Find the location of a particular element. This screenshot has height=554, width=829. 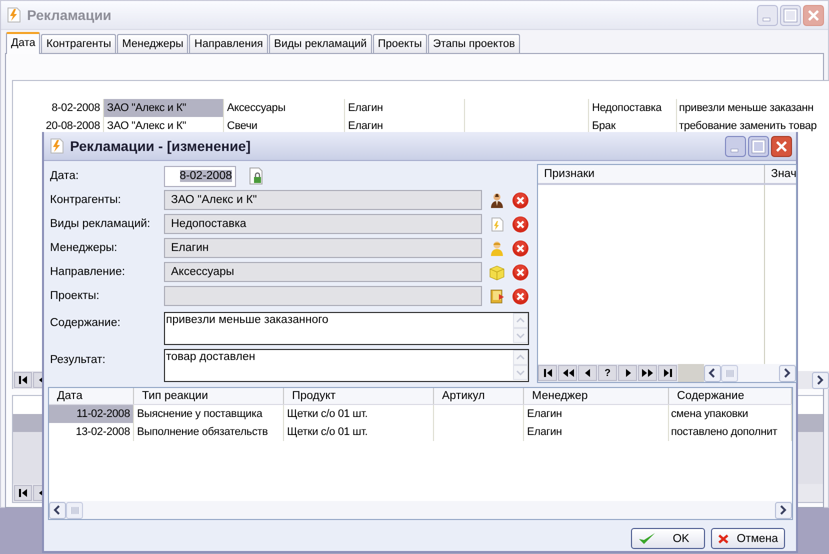

window-title: Рекламации is located at coordinates (69, 15).